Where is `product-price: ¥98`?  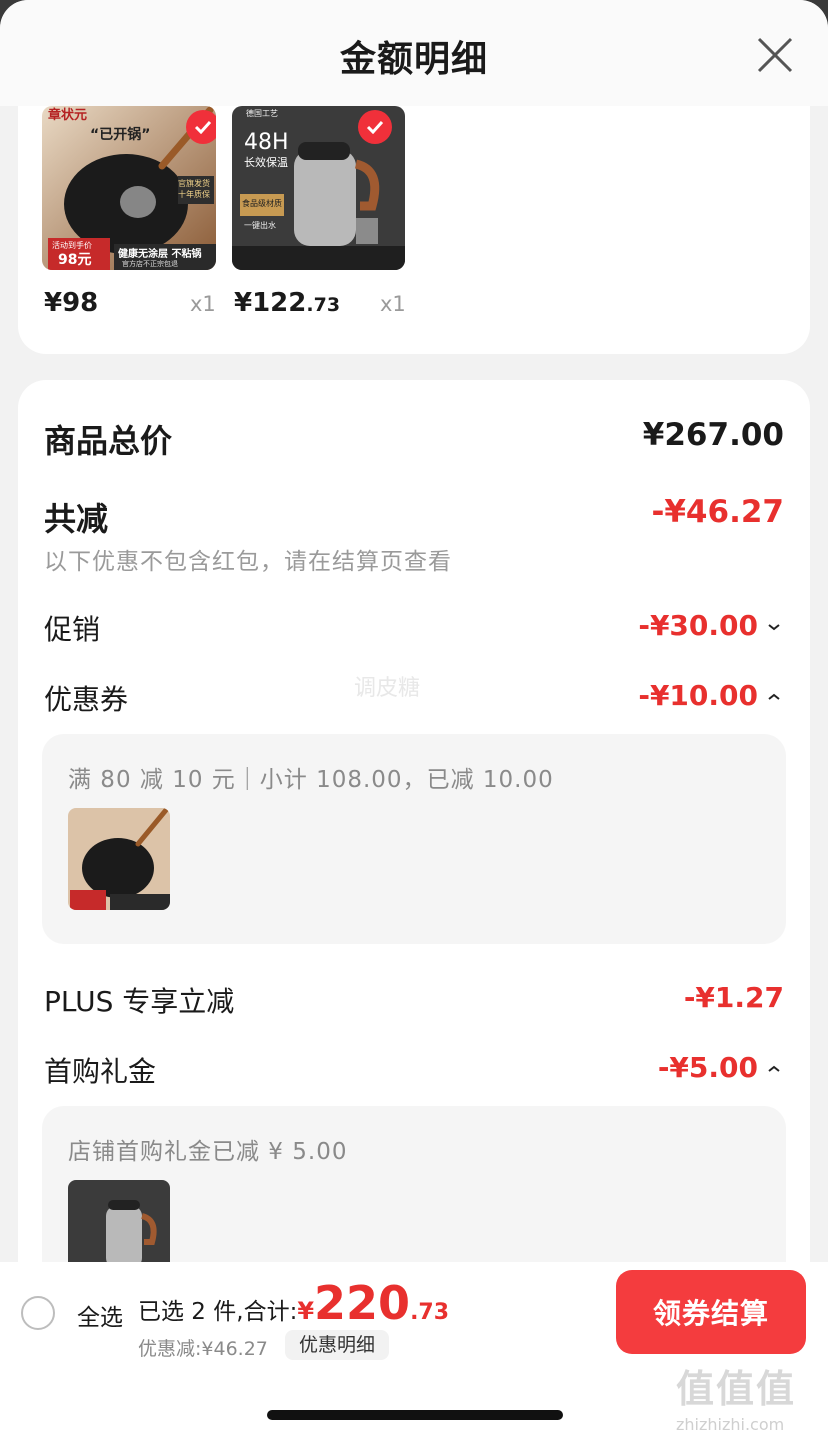
product-price: ¥98 is located at coordinates (71, 303).